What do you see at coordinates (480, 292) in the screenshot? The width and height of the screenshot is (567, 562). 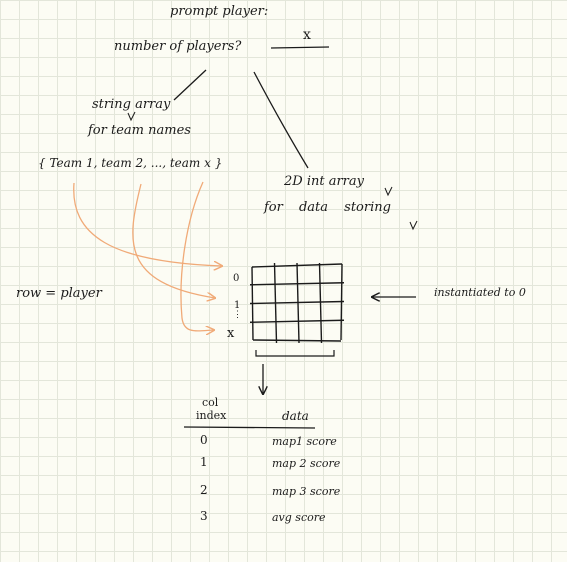 I see `instantiated-note: instantiated to 0` at bounding box center [480, 292].